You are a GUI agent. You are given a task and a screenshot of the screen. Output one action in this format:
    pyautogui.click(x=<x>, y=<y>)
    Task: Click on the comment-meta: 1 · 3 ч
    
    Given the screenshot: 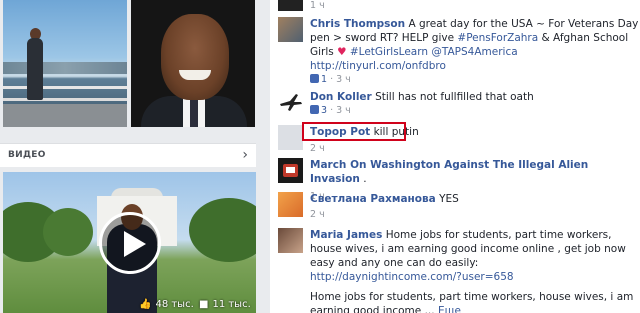 What is the action you would take?
    pyautogui.click(x=475, y=80)
    